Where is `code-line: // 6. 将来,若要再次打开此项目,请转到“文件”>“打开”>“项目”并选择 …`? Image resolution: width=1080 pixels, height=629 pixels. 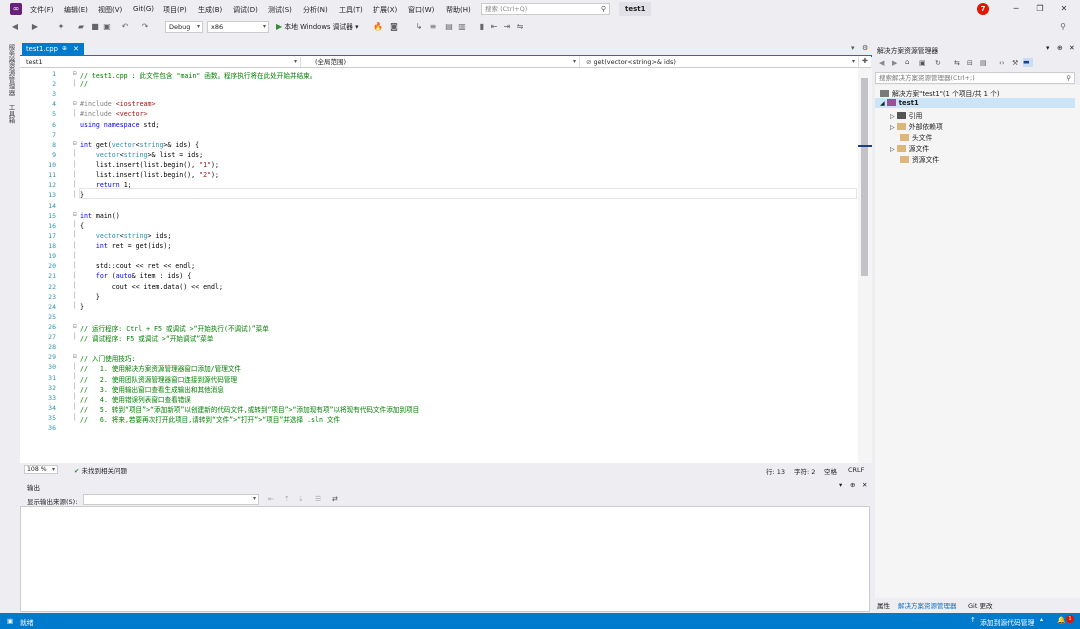
code-line: // 6. 将来,若要再次打开此项目,请转到“文件”>“打开”>“项目”并选择 … is located at coordinates (210, 419).